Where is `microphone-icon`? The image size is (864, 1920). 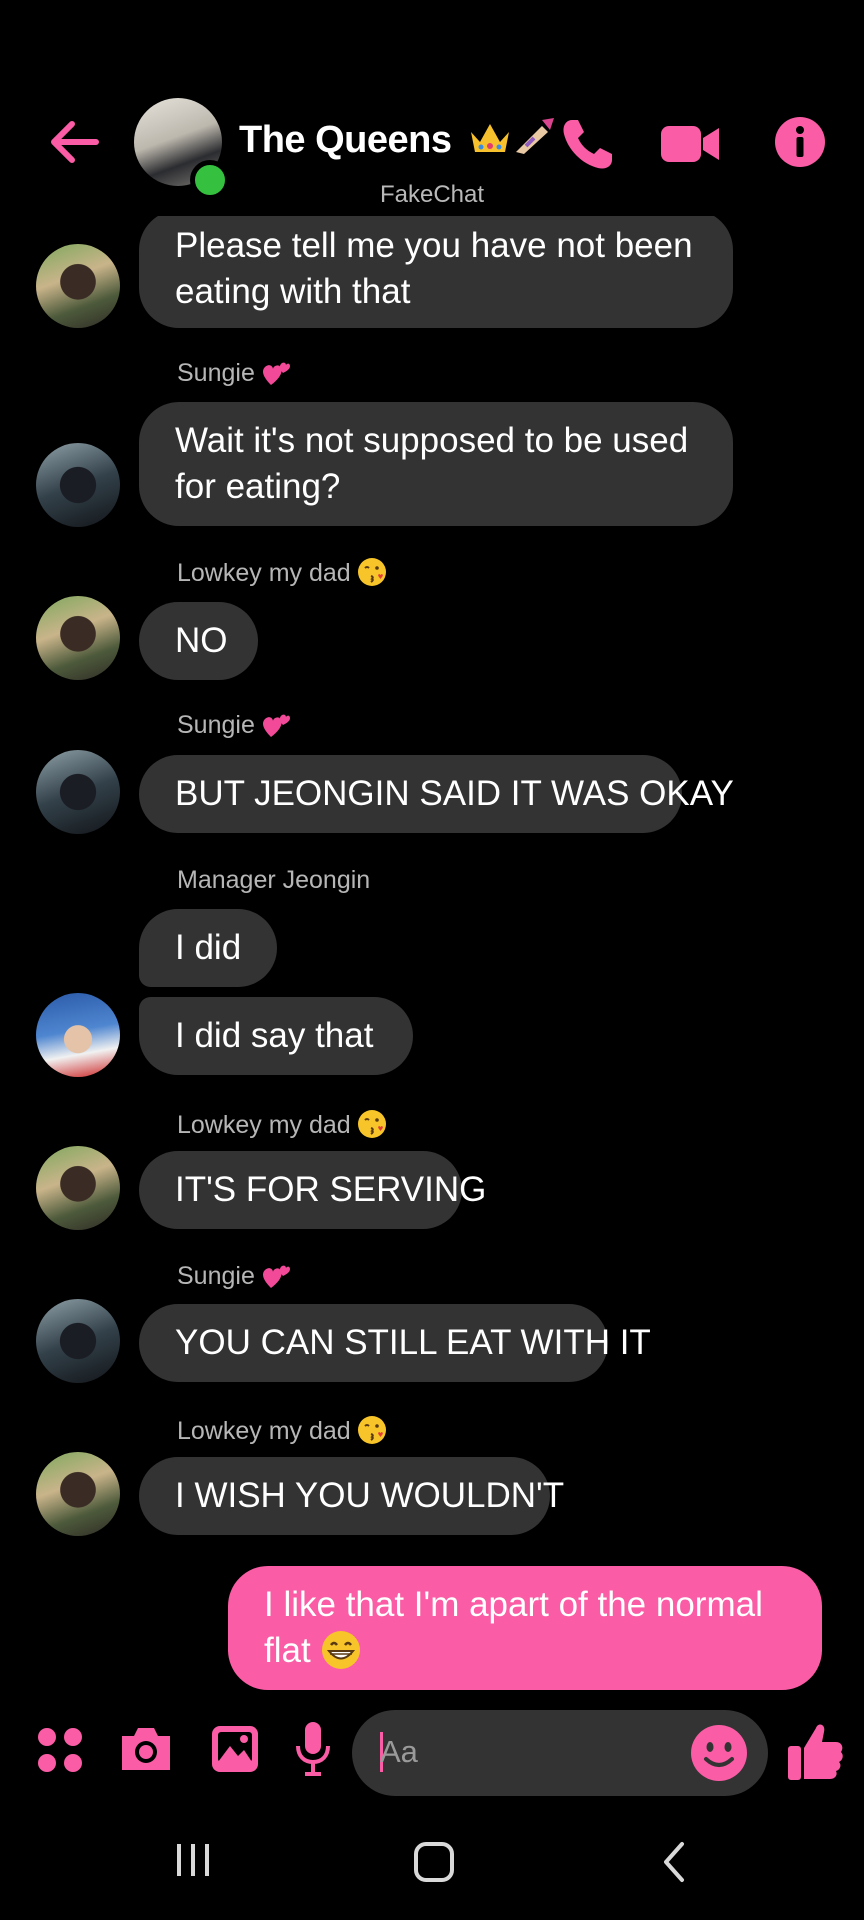 microphone-icon is located at coordinates (313, 1749).